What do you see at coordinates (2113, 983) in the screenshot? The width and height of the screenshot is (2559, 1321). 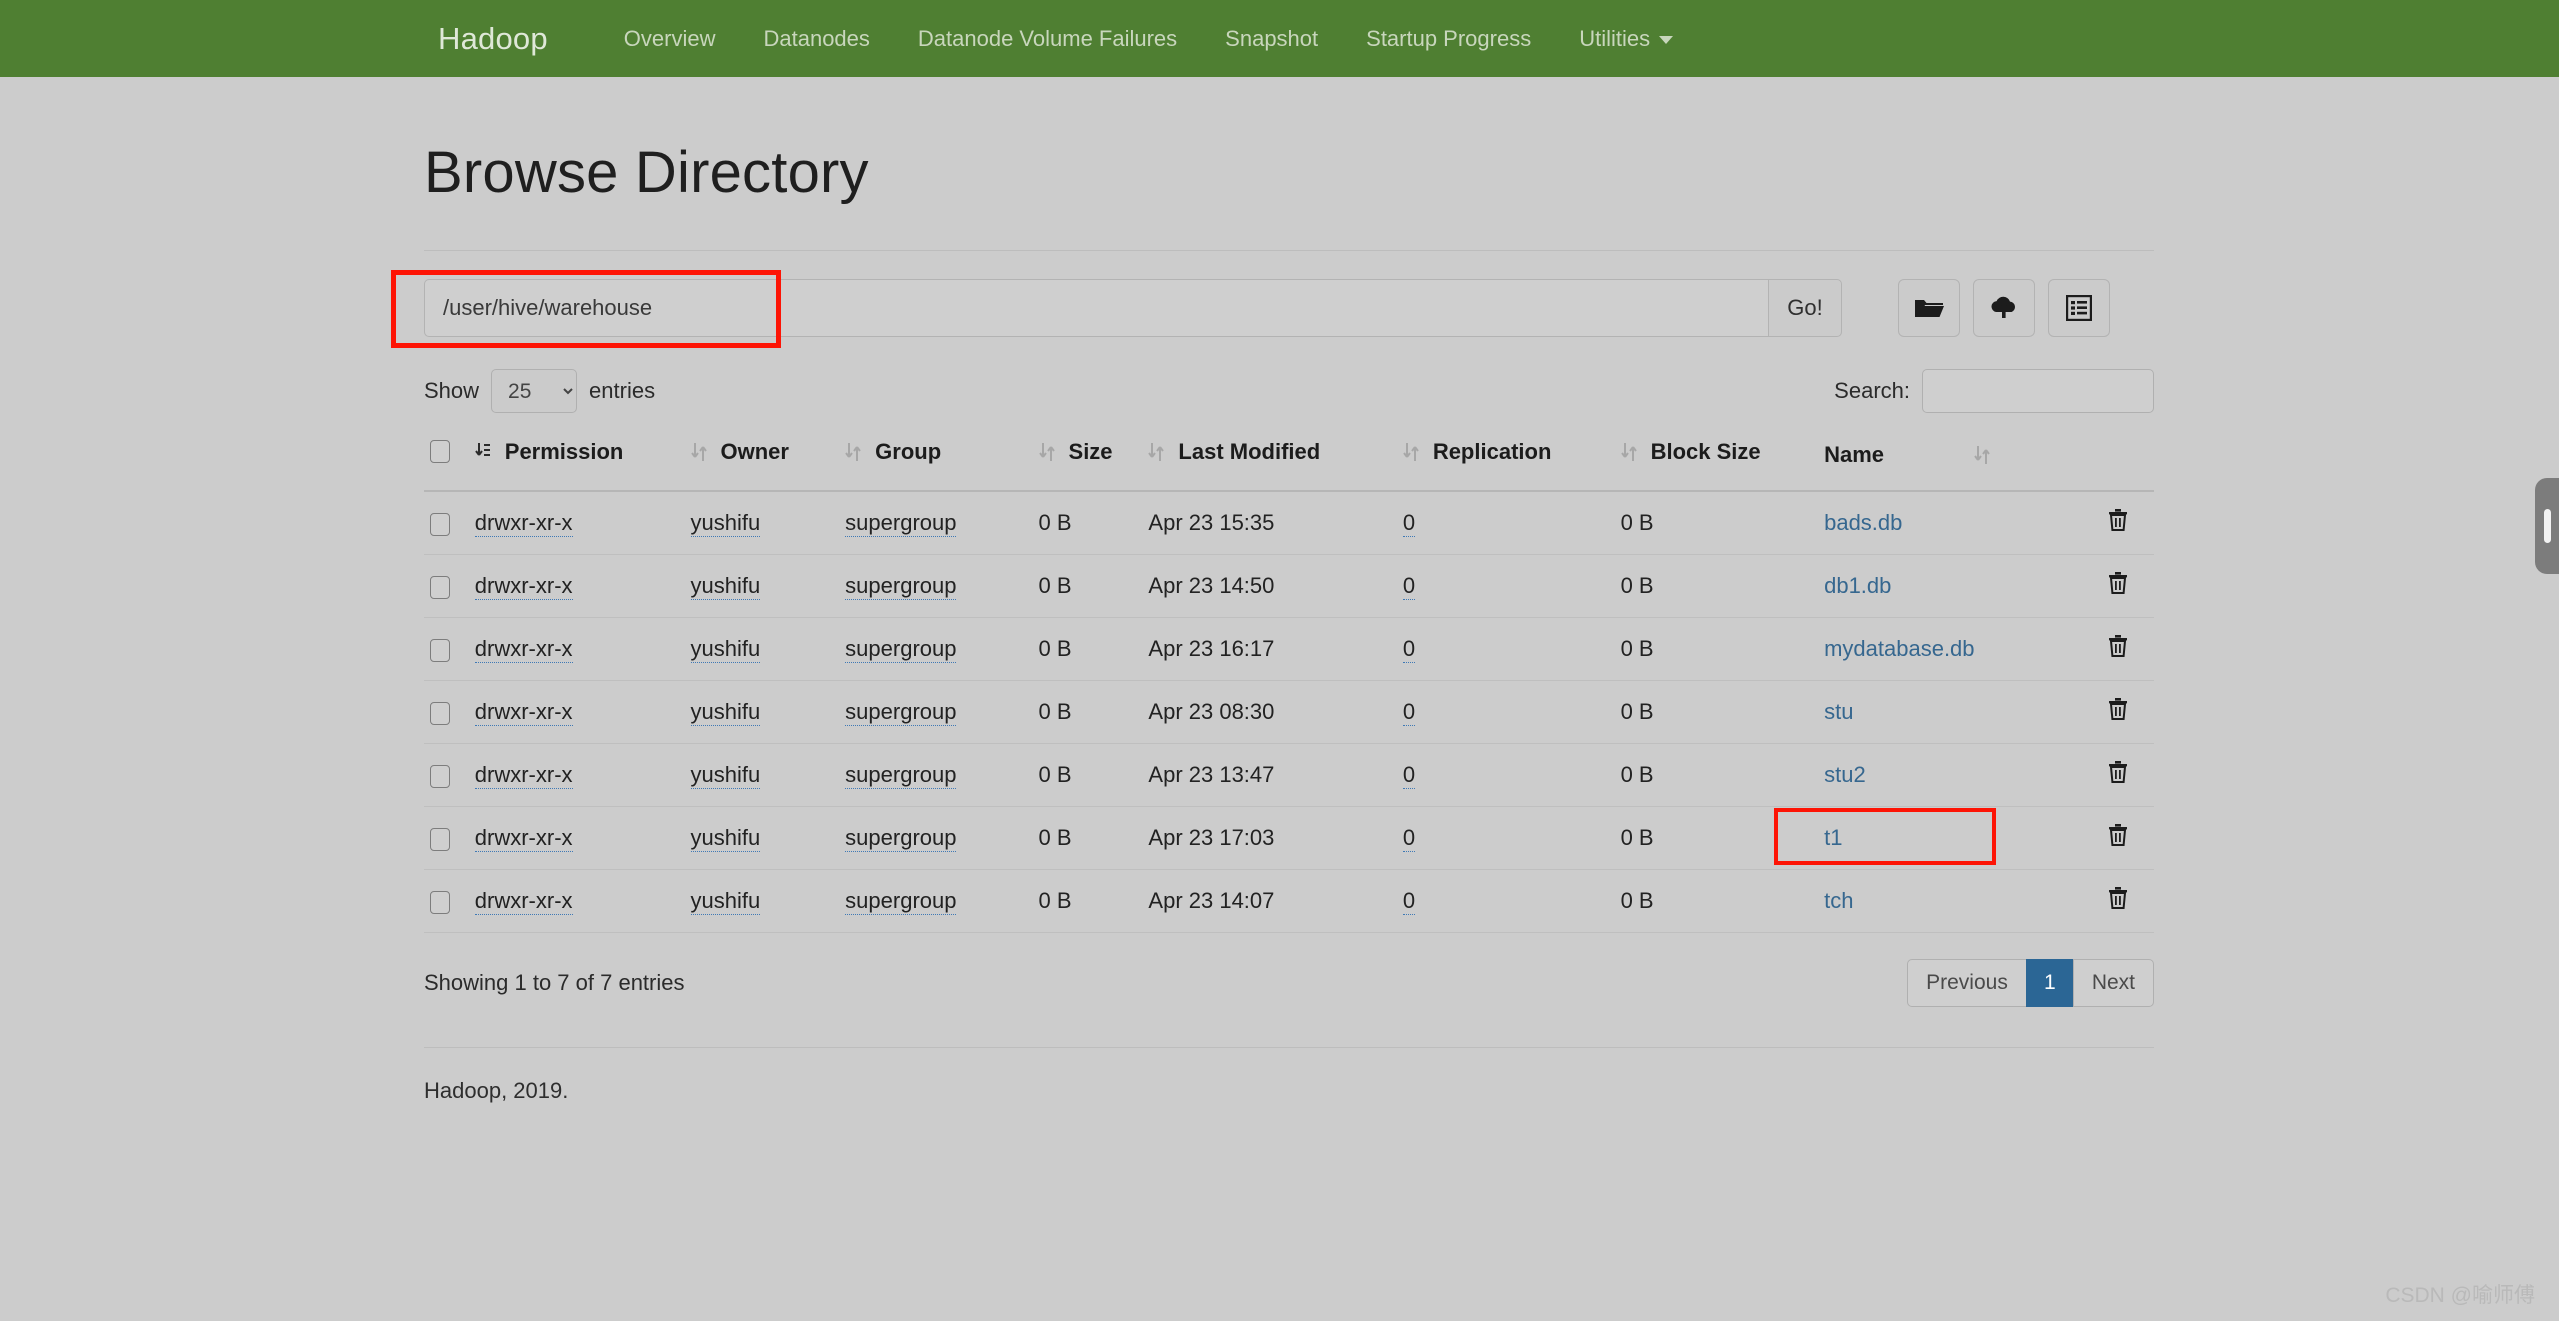 I see `pagination-next: Next` at bounding box center [2113, 983].